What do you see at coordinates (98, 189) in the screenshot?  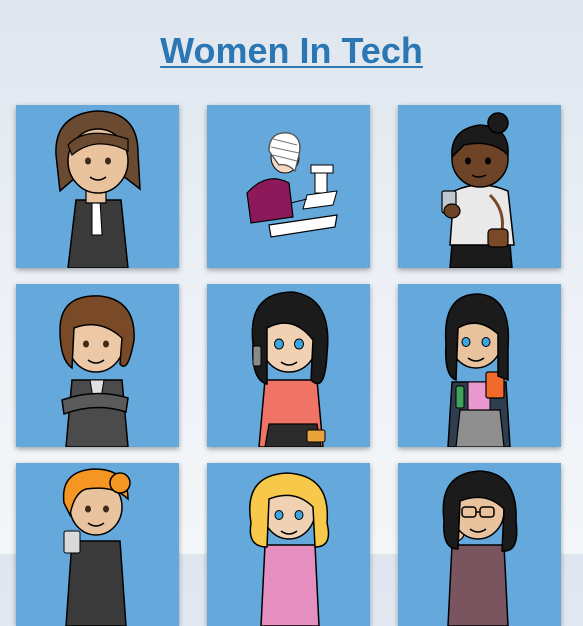 I see `woman-dark-suit-icon` at bounding box center [98, 189].